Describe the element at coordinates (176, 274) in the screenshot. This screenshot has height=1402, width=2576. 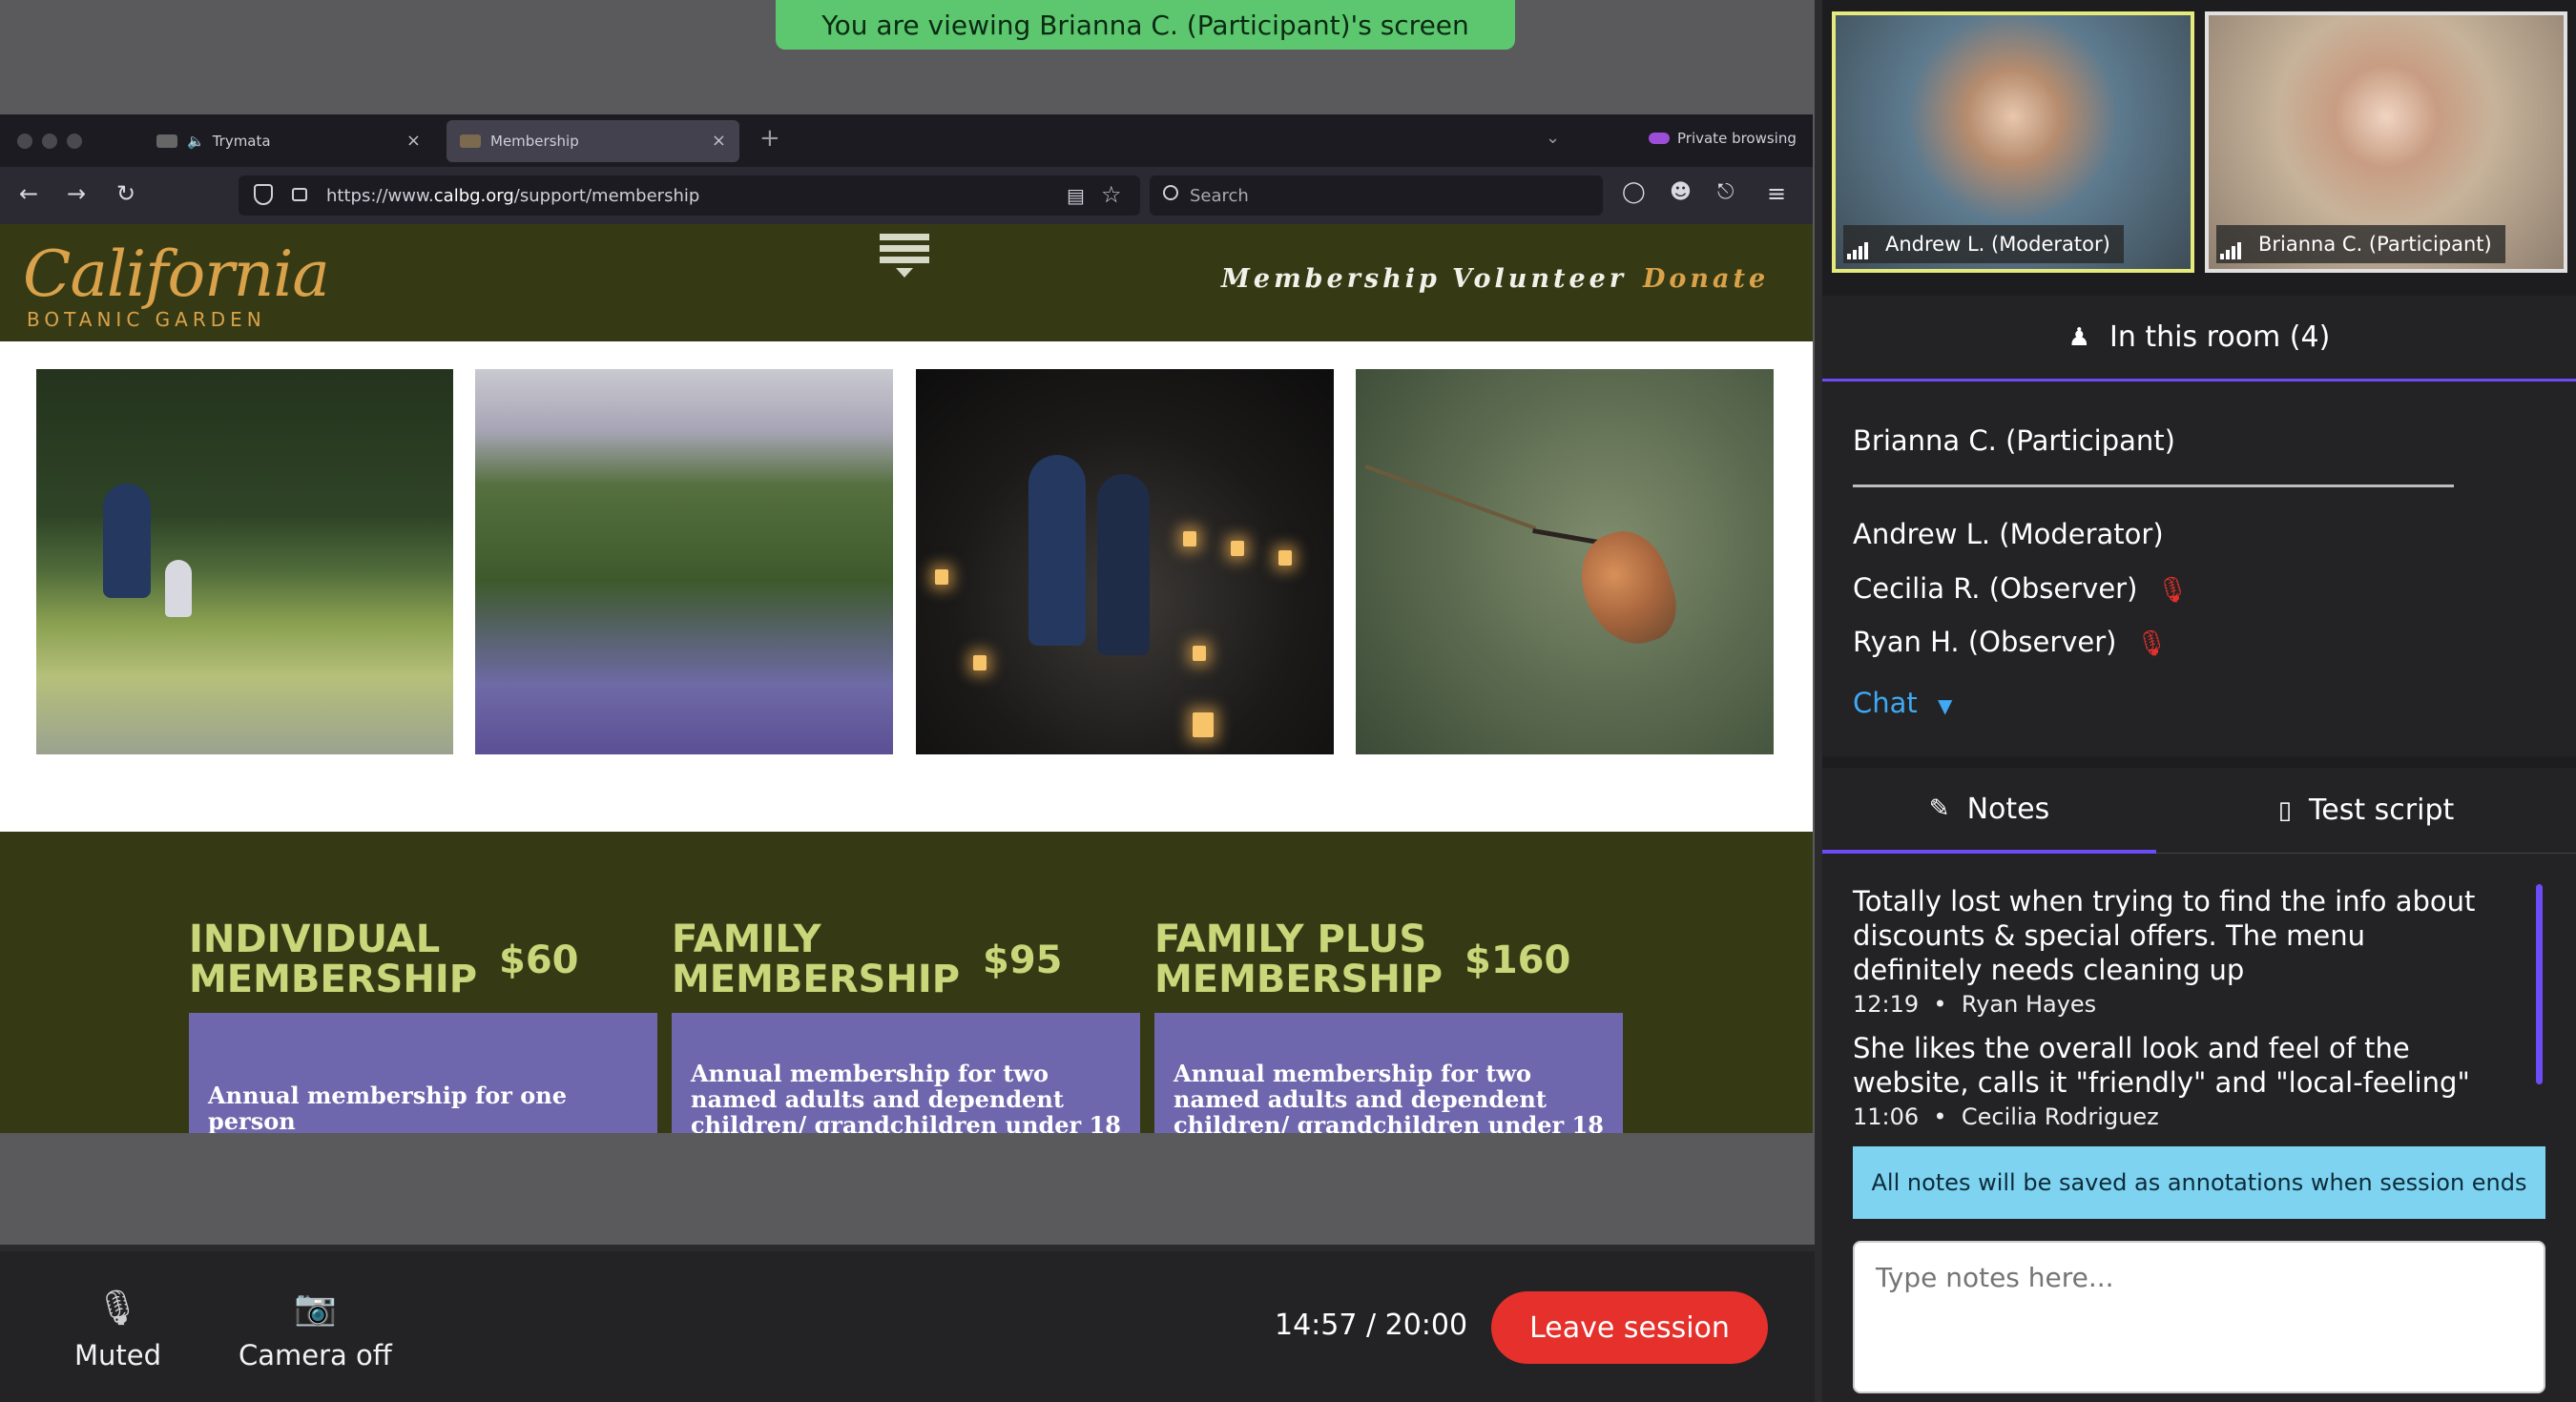
I see `site-logo: California` at that location.